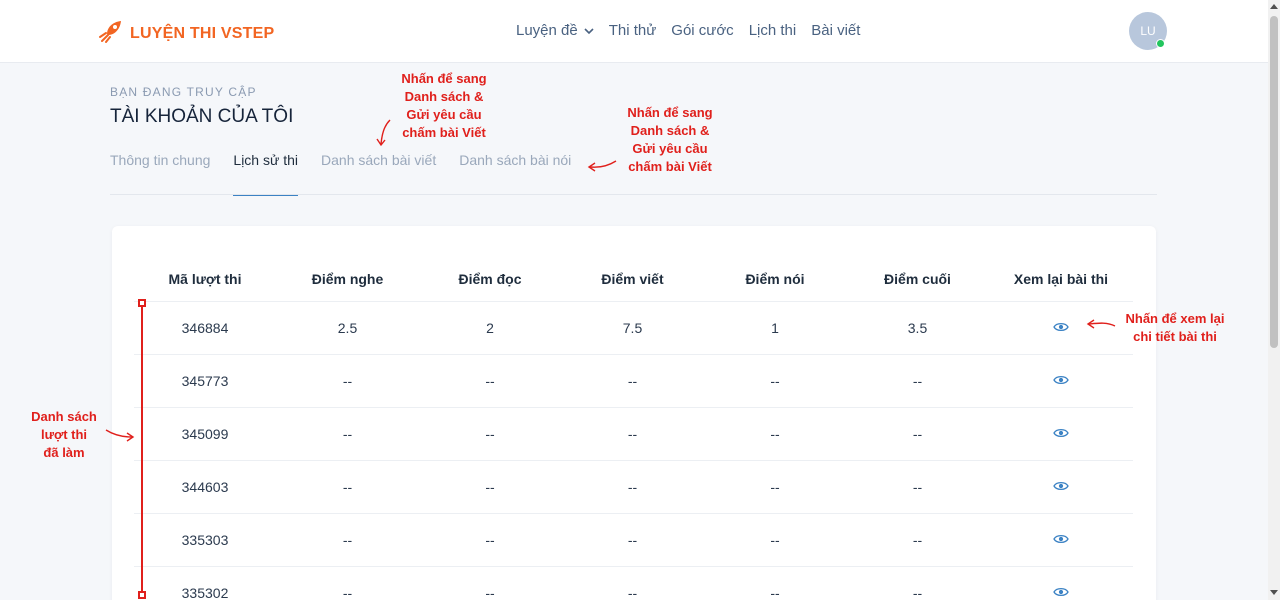  Describe the element at coordinates (205, 278) in the screenshot. I see `column-header-ma-luot-thi: Mã lượt thi` at that location.